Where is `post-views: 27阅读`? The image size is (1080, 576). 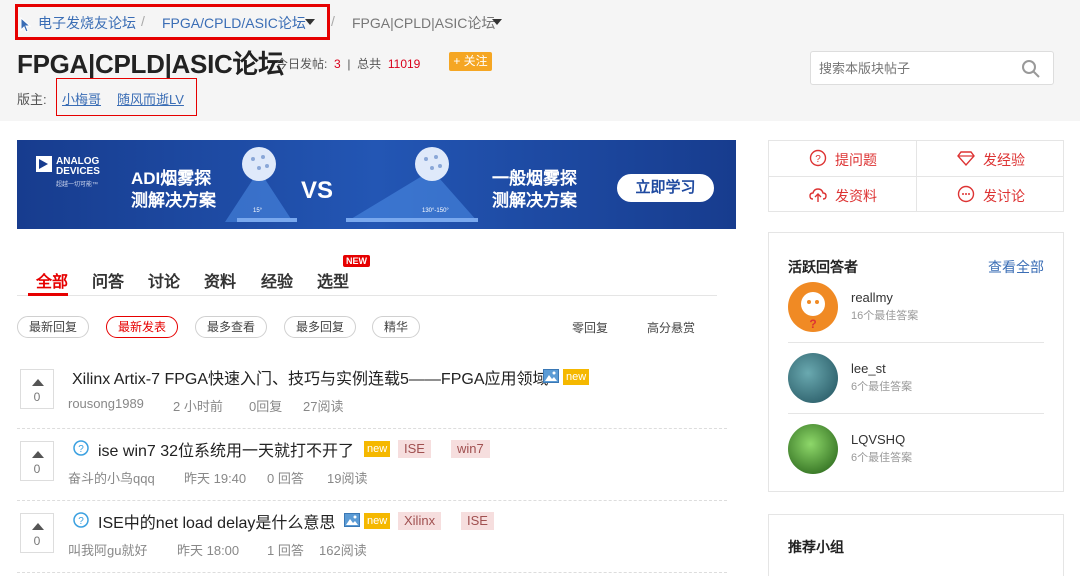 post-views: 27阅读 is located at coordinates (323, 406).